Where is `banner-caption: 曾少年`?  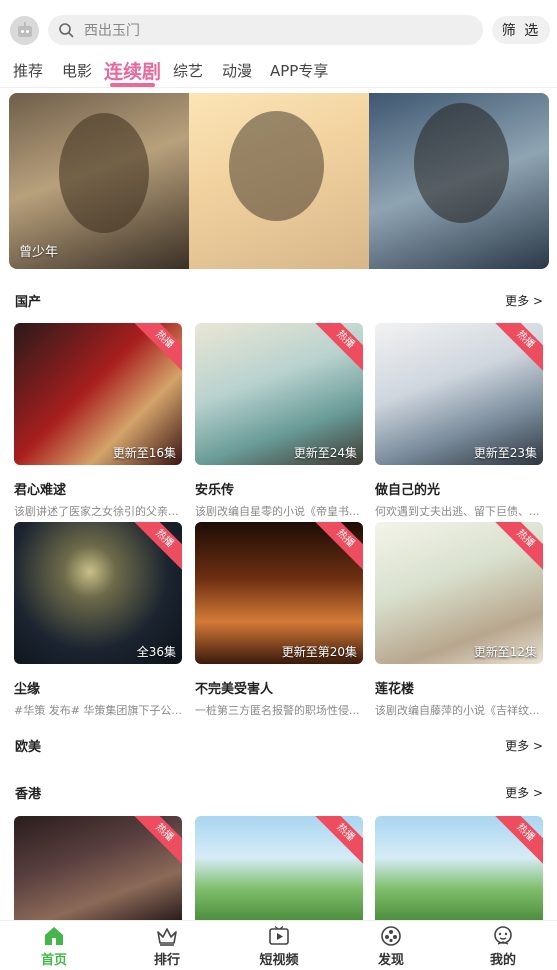
banner-caption: 曾少年 is located at coordinates (39, 252).